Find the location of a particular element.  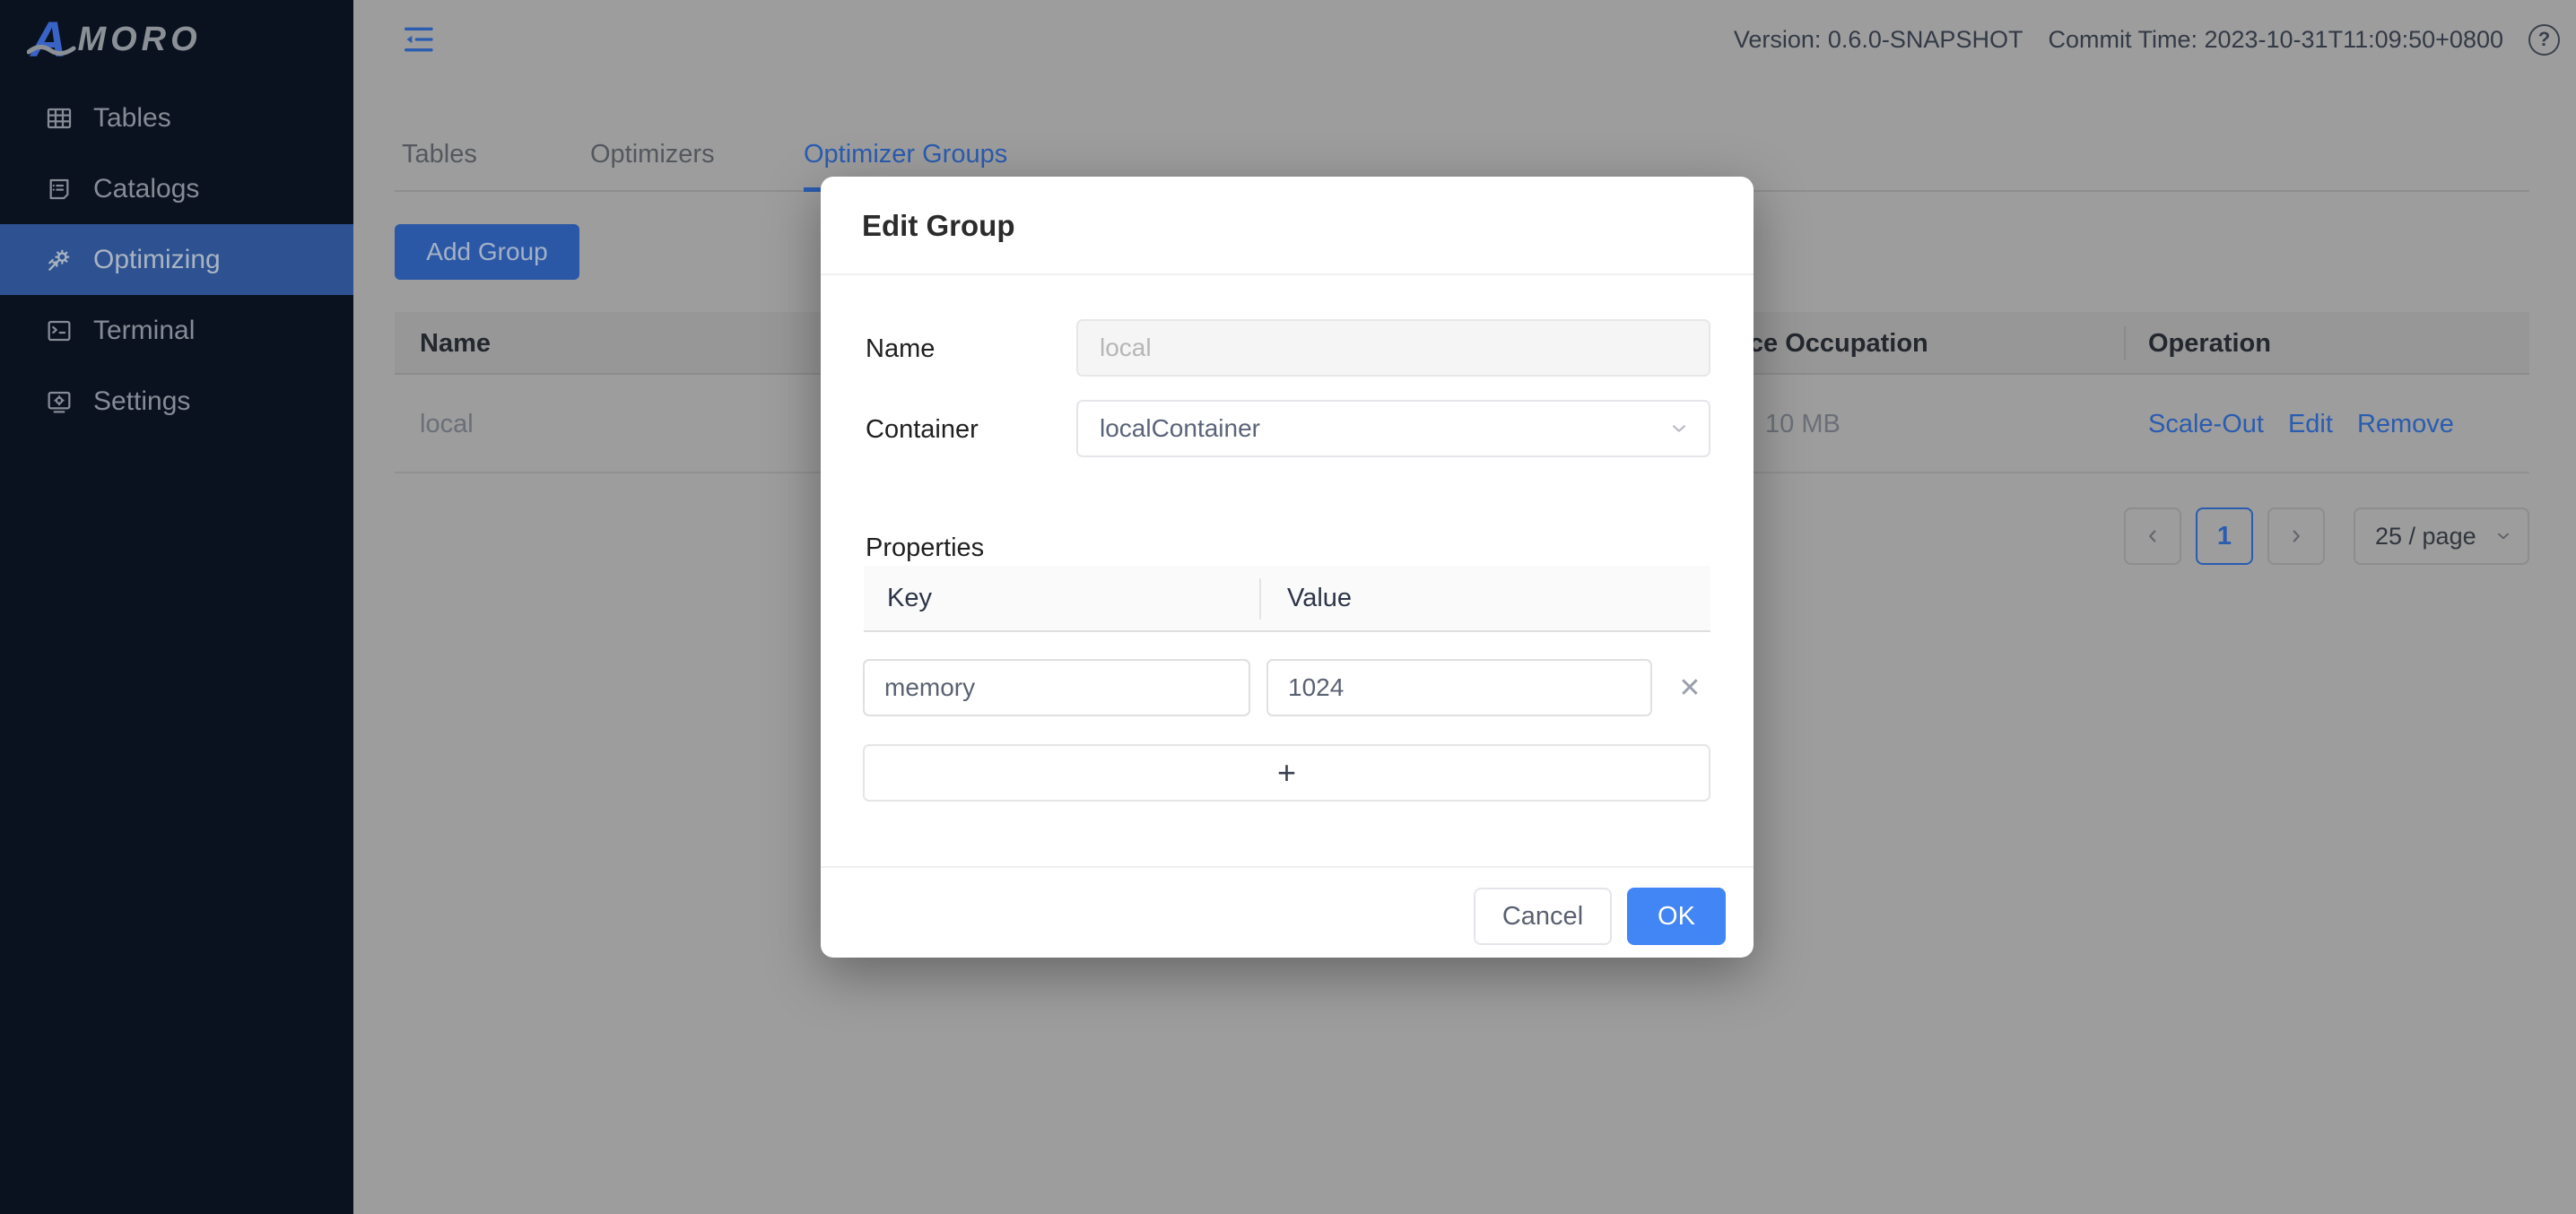

properties-table-header: Key Value is located at coordinates (1287, 599).